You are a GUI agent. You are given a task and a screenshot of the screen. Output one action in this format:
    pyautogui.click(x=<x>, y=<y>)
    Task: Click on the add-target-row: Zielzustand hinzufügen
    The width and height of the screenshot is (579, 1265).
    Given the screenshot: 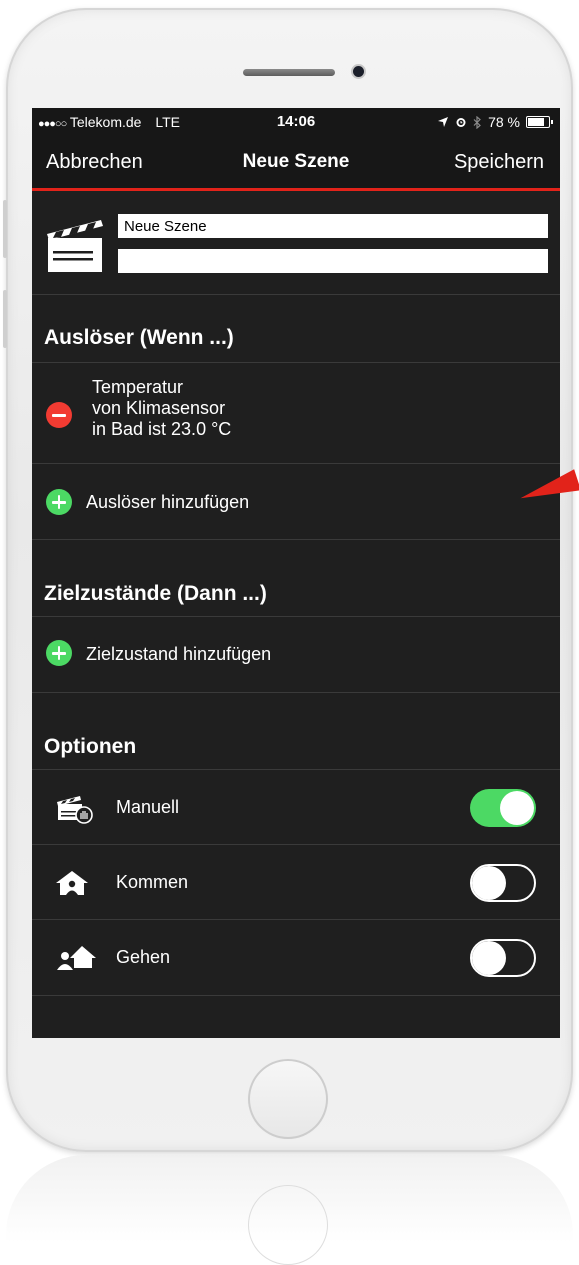 What is the action you would take?
    pyautogui.click(x=296, y=654)
    